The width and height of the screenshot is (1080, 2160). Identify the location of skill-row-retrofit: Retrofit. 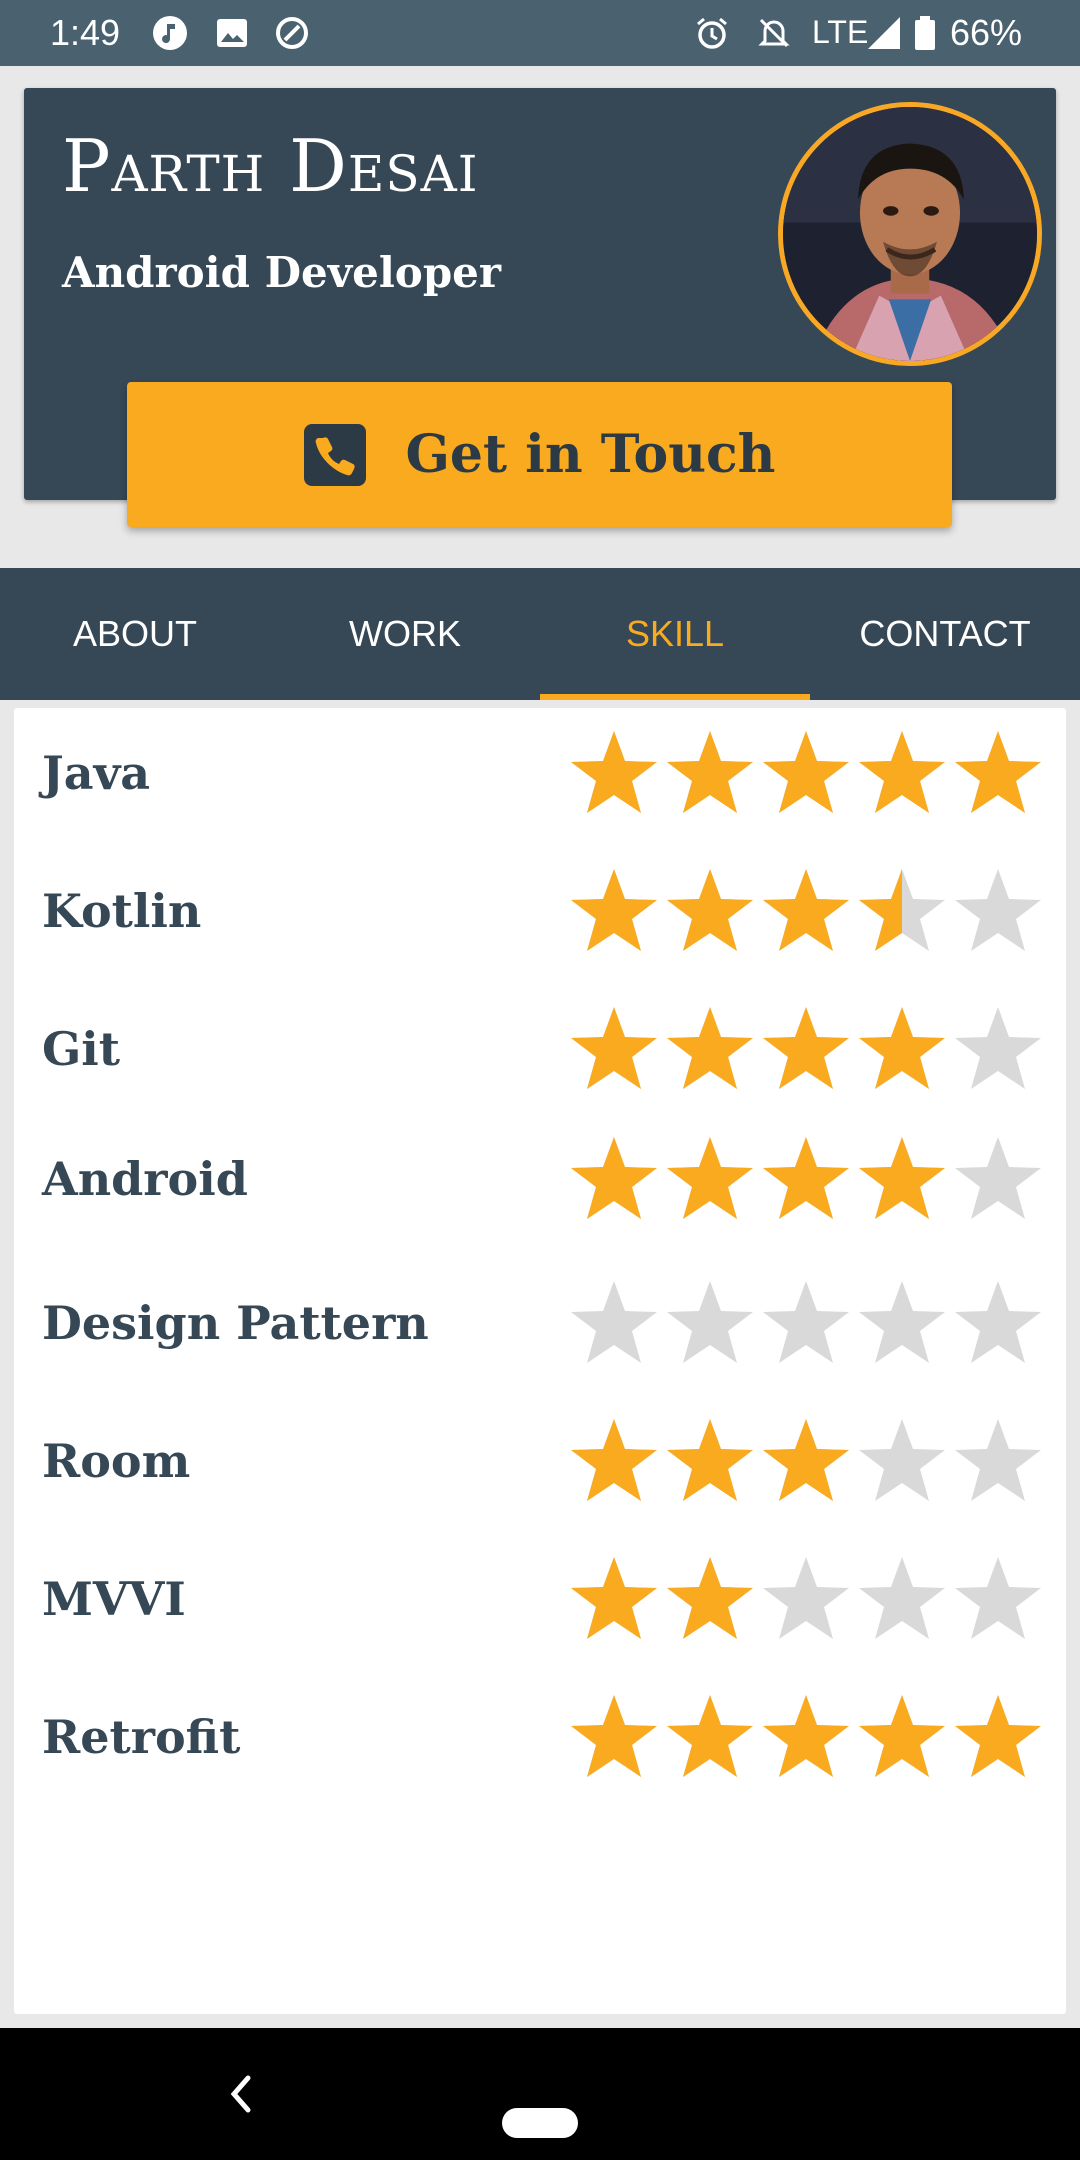
(540, 1737).